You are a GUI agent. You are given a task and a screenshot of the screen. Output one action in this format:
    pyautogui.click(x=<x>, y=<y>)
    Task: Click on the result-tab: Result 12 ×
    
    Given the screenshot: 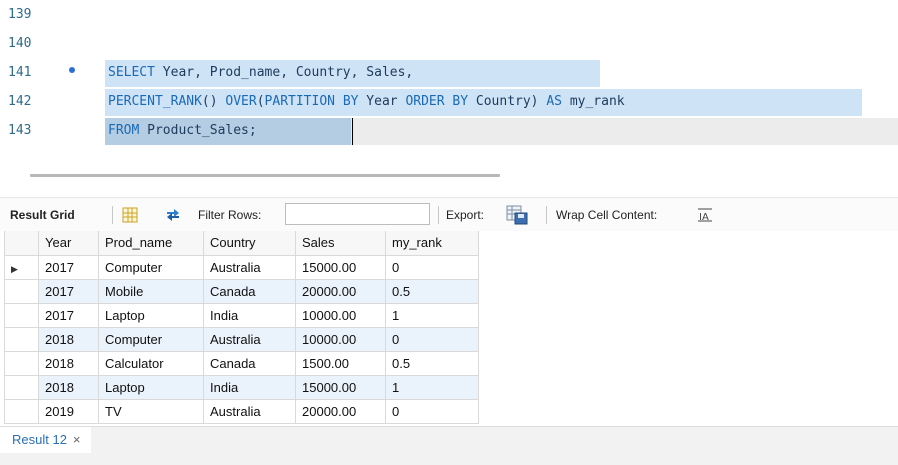 What is the action you would take?
    pyautogui.click(x=45, y=440)
    